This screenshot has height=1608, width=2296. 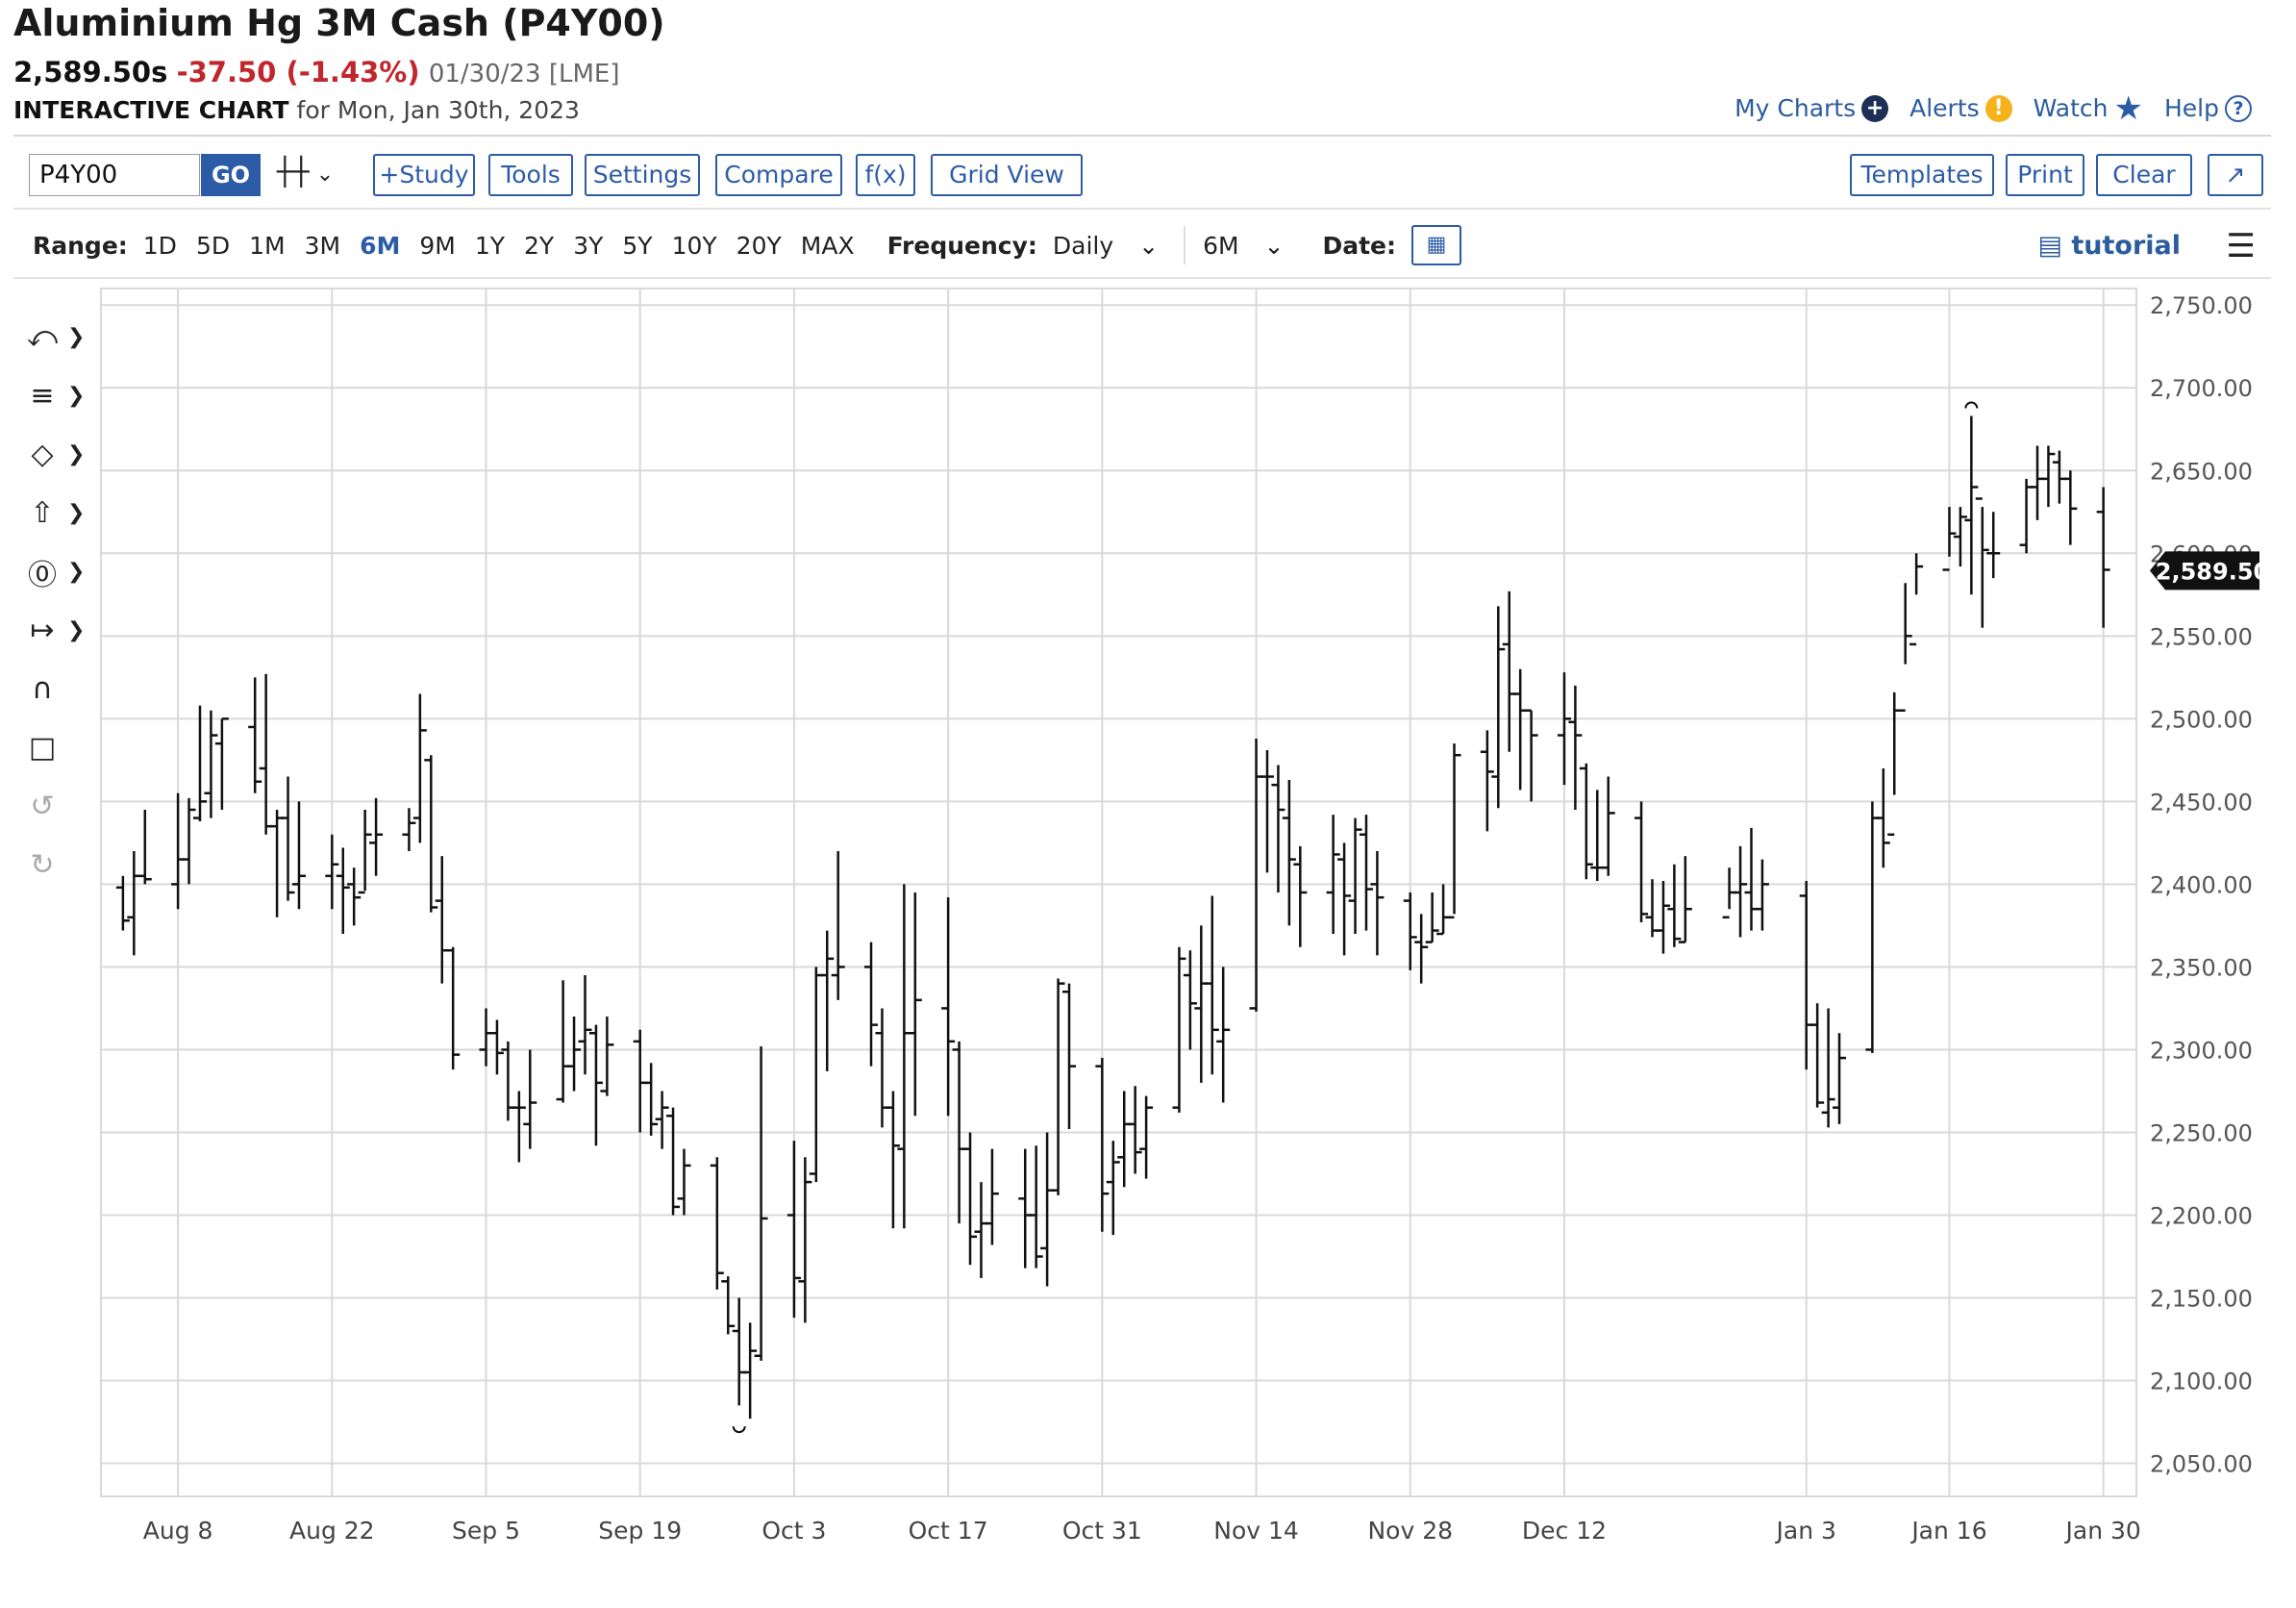 I want to click on y-tick-label: 2,300.00, so click(x=2201, y=1050).